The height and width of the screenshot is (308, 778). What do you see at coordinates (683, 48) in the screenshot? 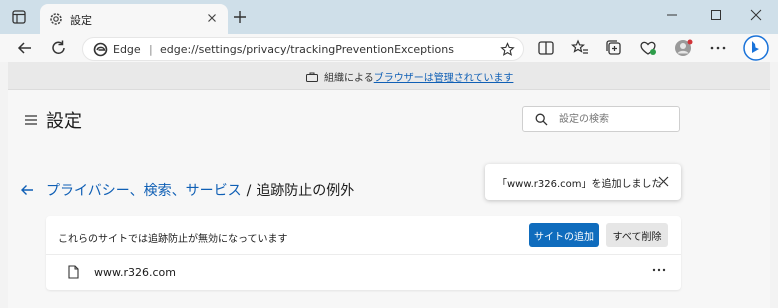
I see `profile-avatar` at bounding box center [683, 48].